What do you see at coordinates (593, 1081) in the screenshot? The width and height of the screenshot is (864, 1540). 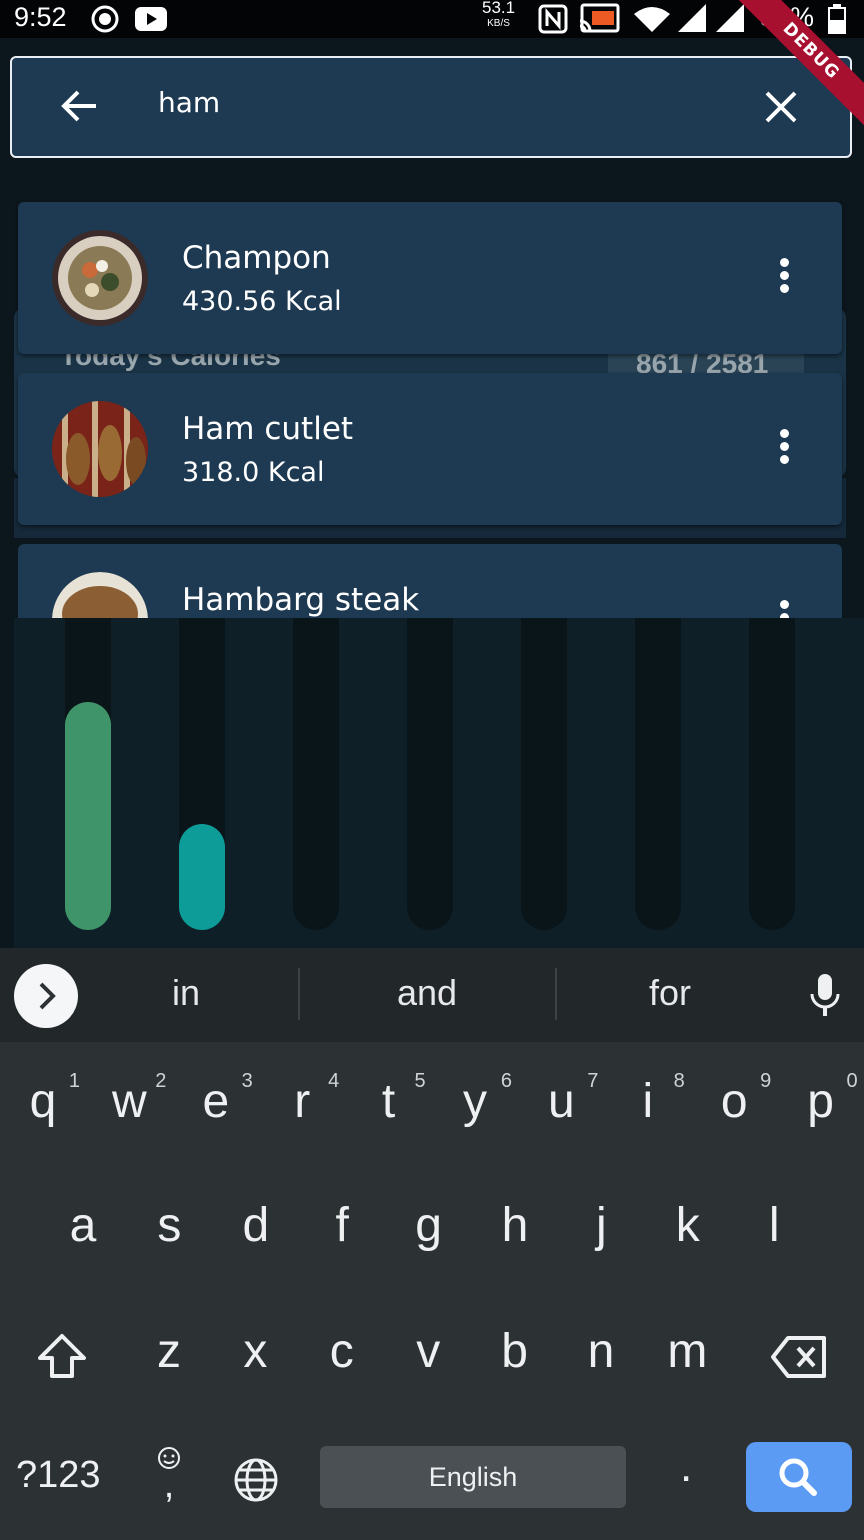 I see `key-hint: 7` at bounding box center [593, 1081].